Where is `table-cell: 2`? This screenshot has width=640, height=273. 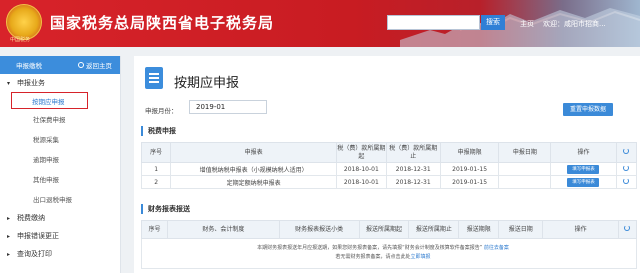
table-cell: 2 is located at coordinates (156, 182).